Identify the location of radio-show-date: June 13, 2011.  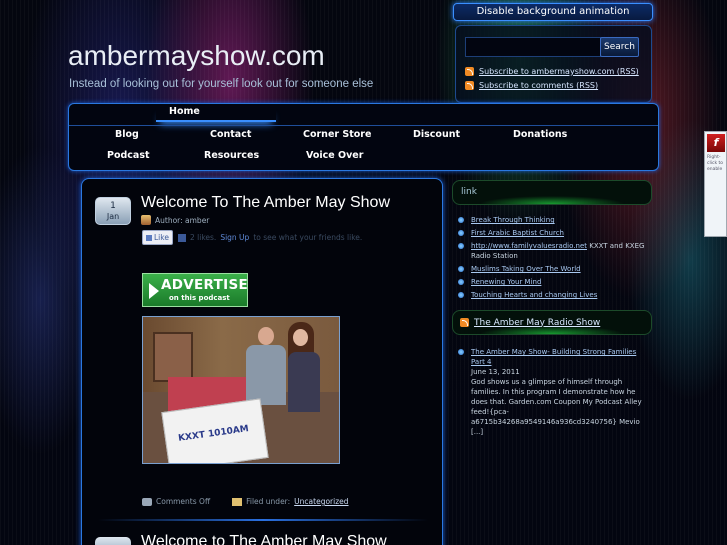
(495, 372).